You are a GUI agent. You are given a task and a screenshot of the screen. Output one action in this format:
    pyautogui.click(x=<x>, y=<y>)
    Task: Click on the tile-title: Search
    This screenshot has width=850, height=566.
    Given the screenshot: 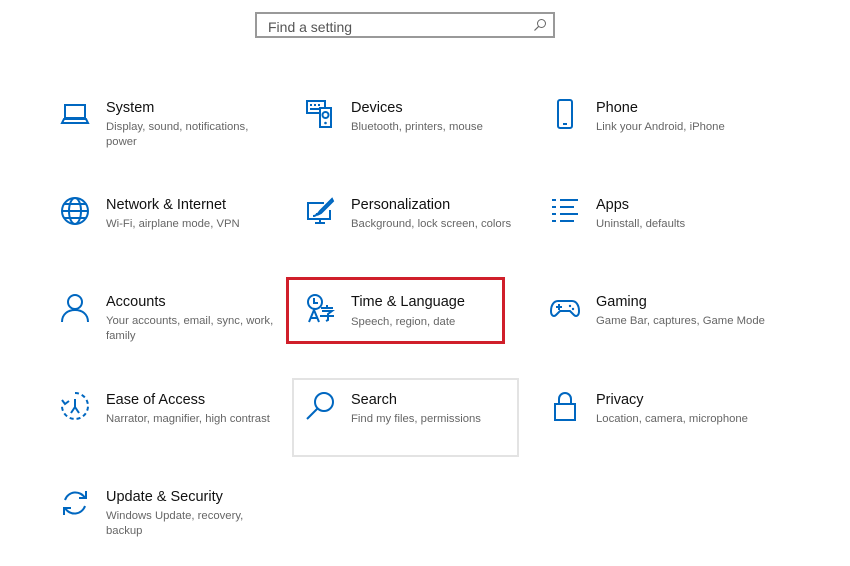 What is the action you would take?
    pyautogui.click(x=374, y=400)
    